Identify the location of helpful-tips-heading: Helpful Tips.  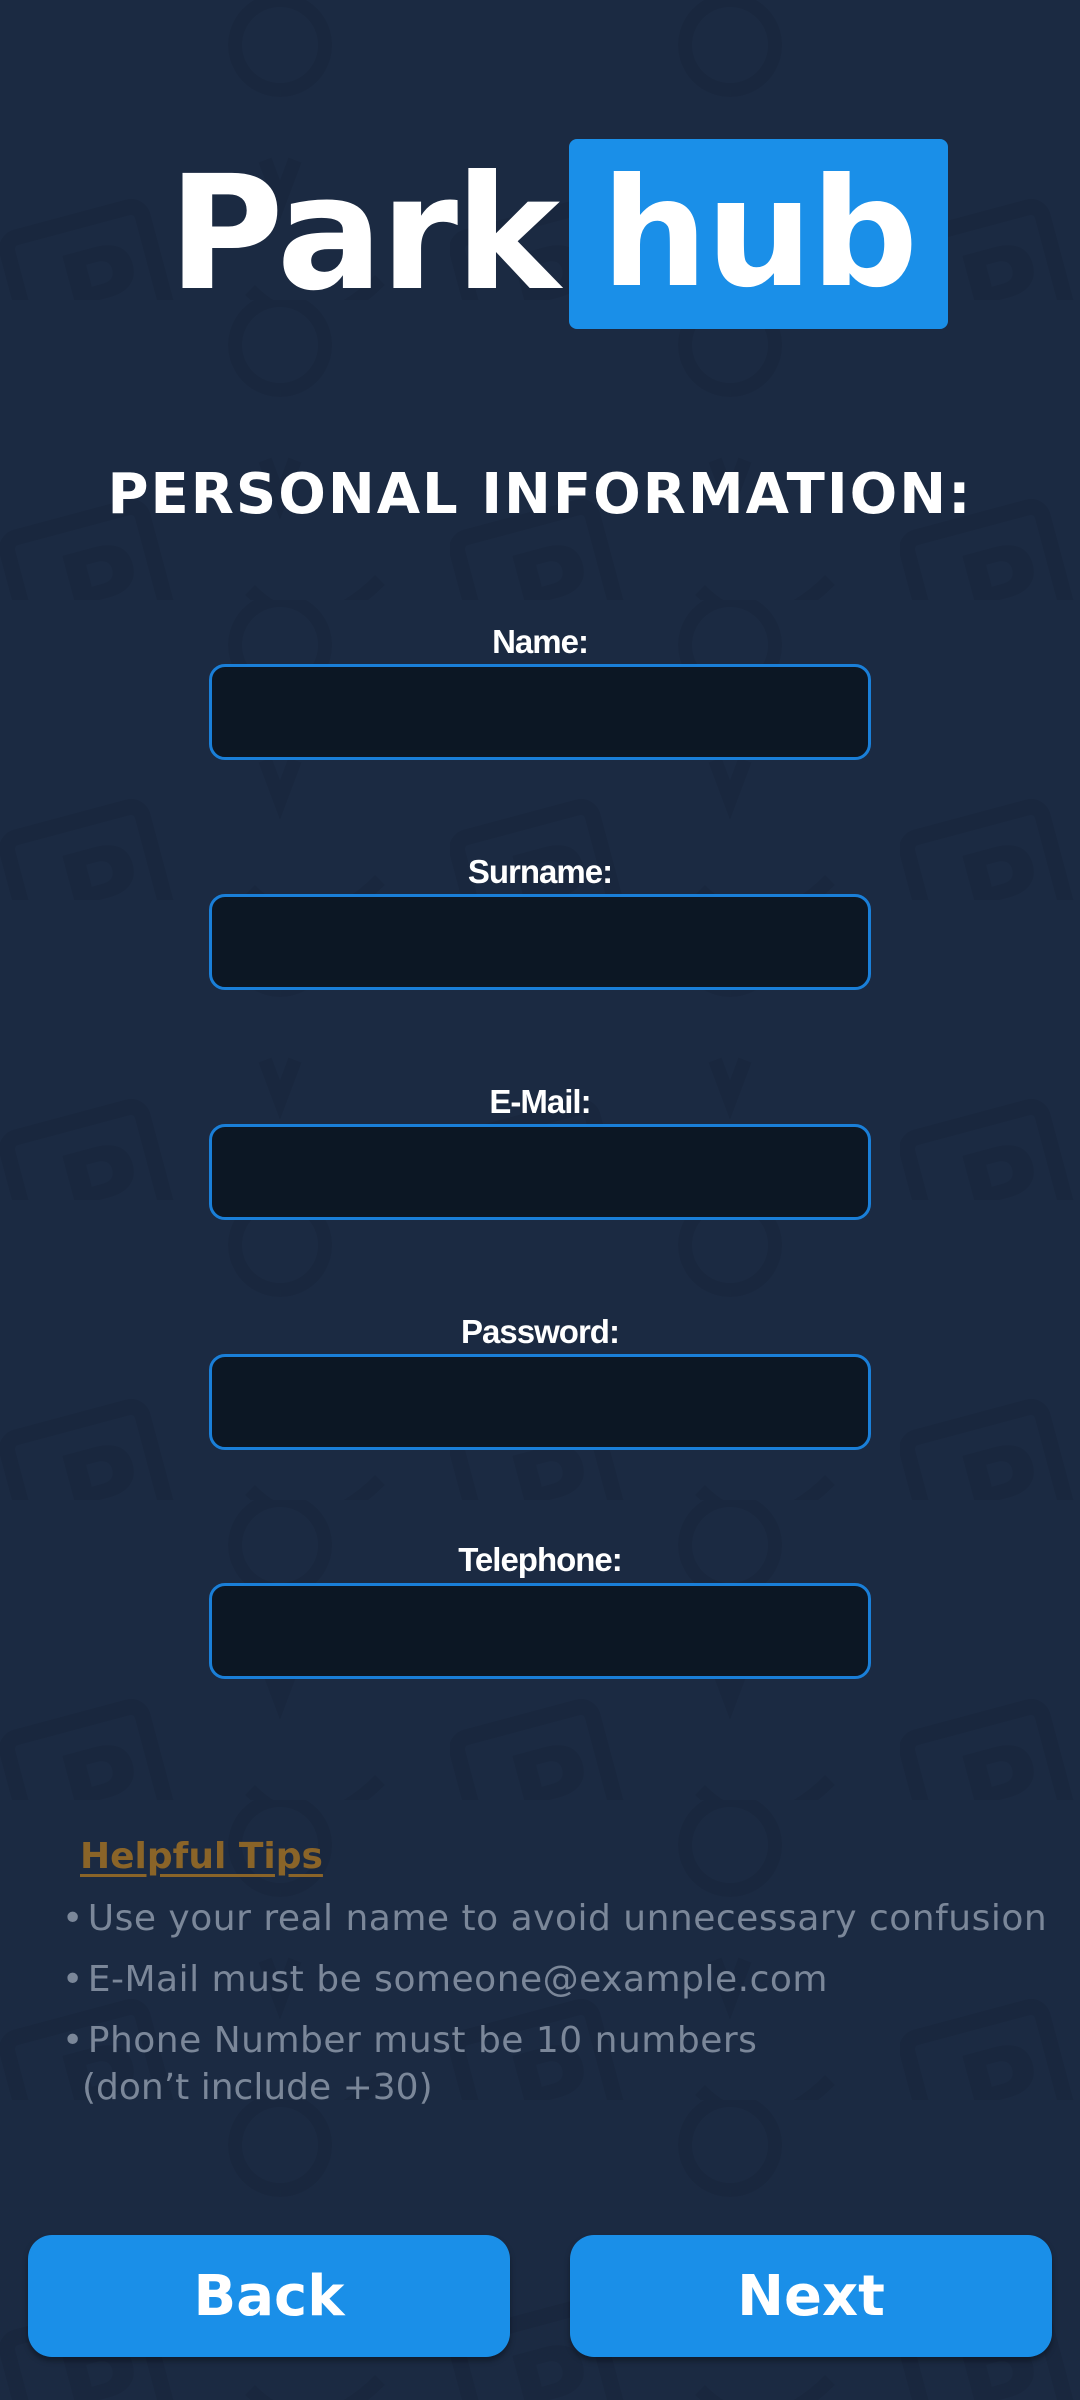
(201, 1856).